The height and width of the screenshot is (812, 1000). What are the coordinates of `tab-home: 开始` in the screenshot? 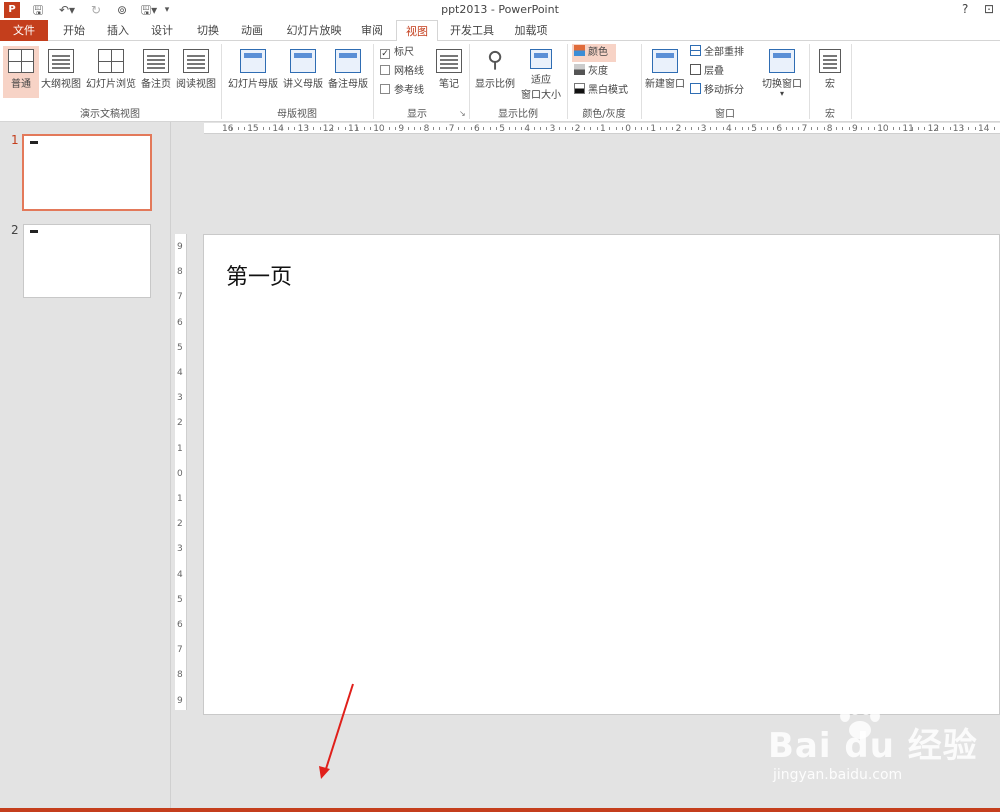 It's located at (74, 30).